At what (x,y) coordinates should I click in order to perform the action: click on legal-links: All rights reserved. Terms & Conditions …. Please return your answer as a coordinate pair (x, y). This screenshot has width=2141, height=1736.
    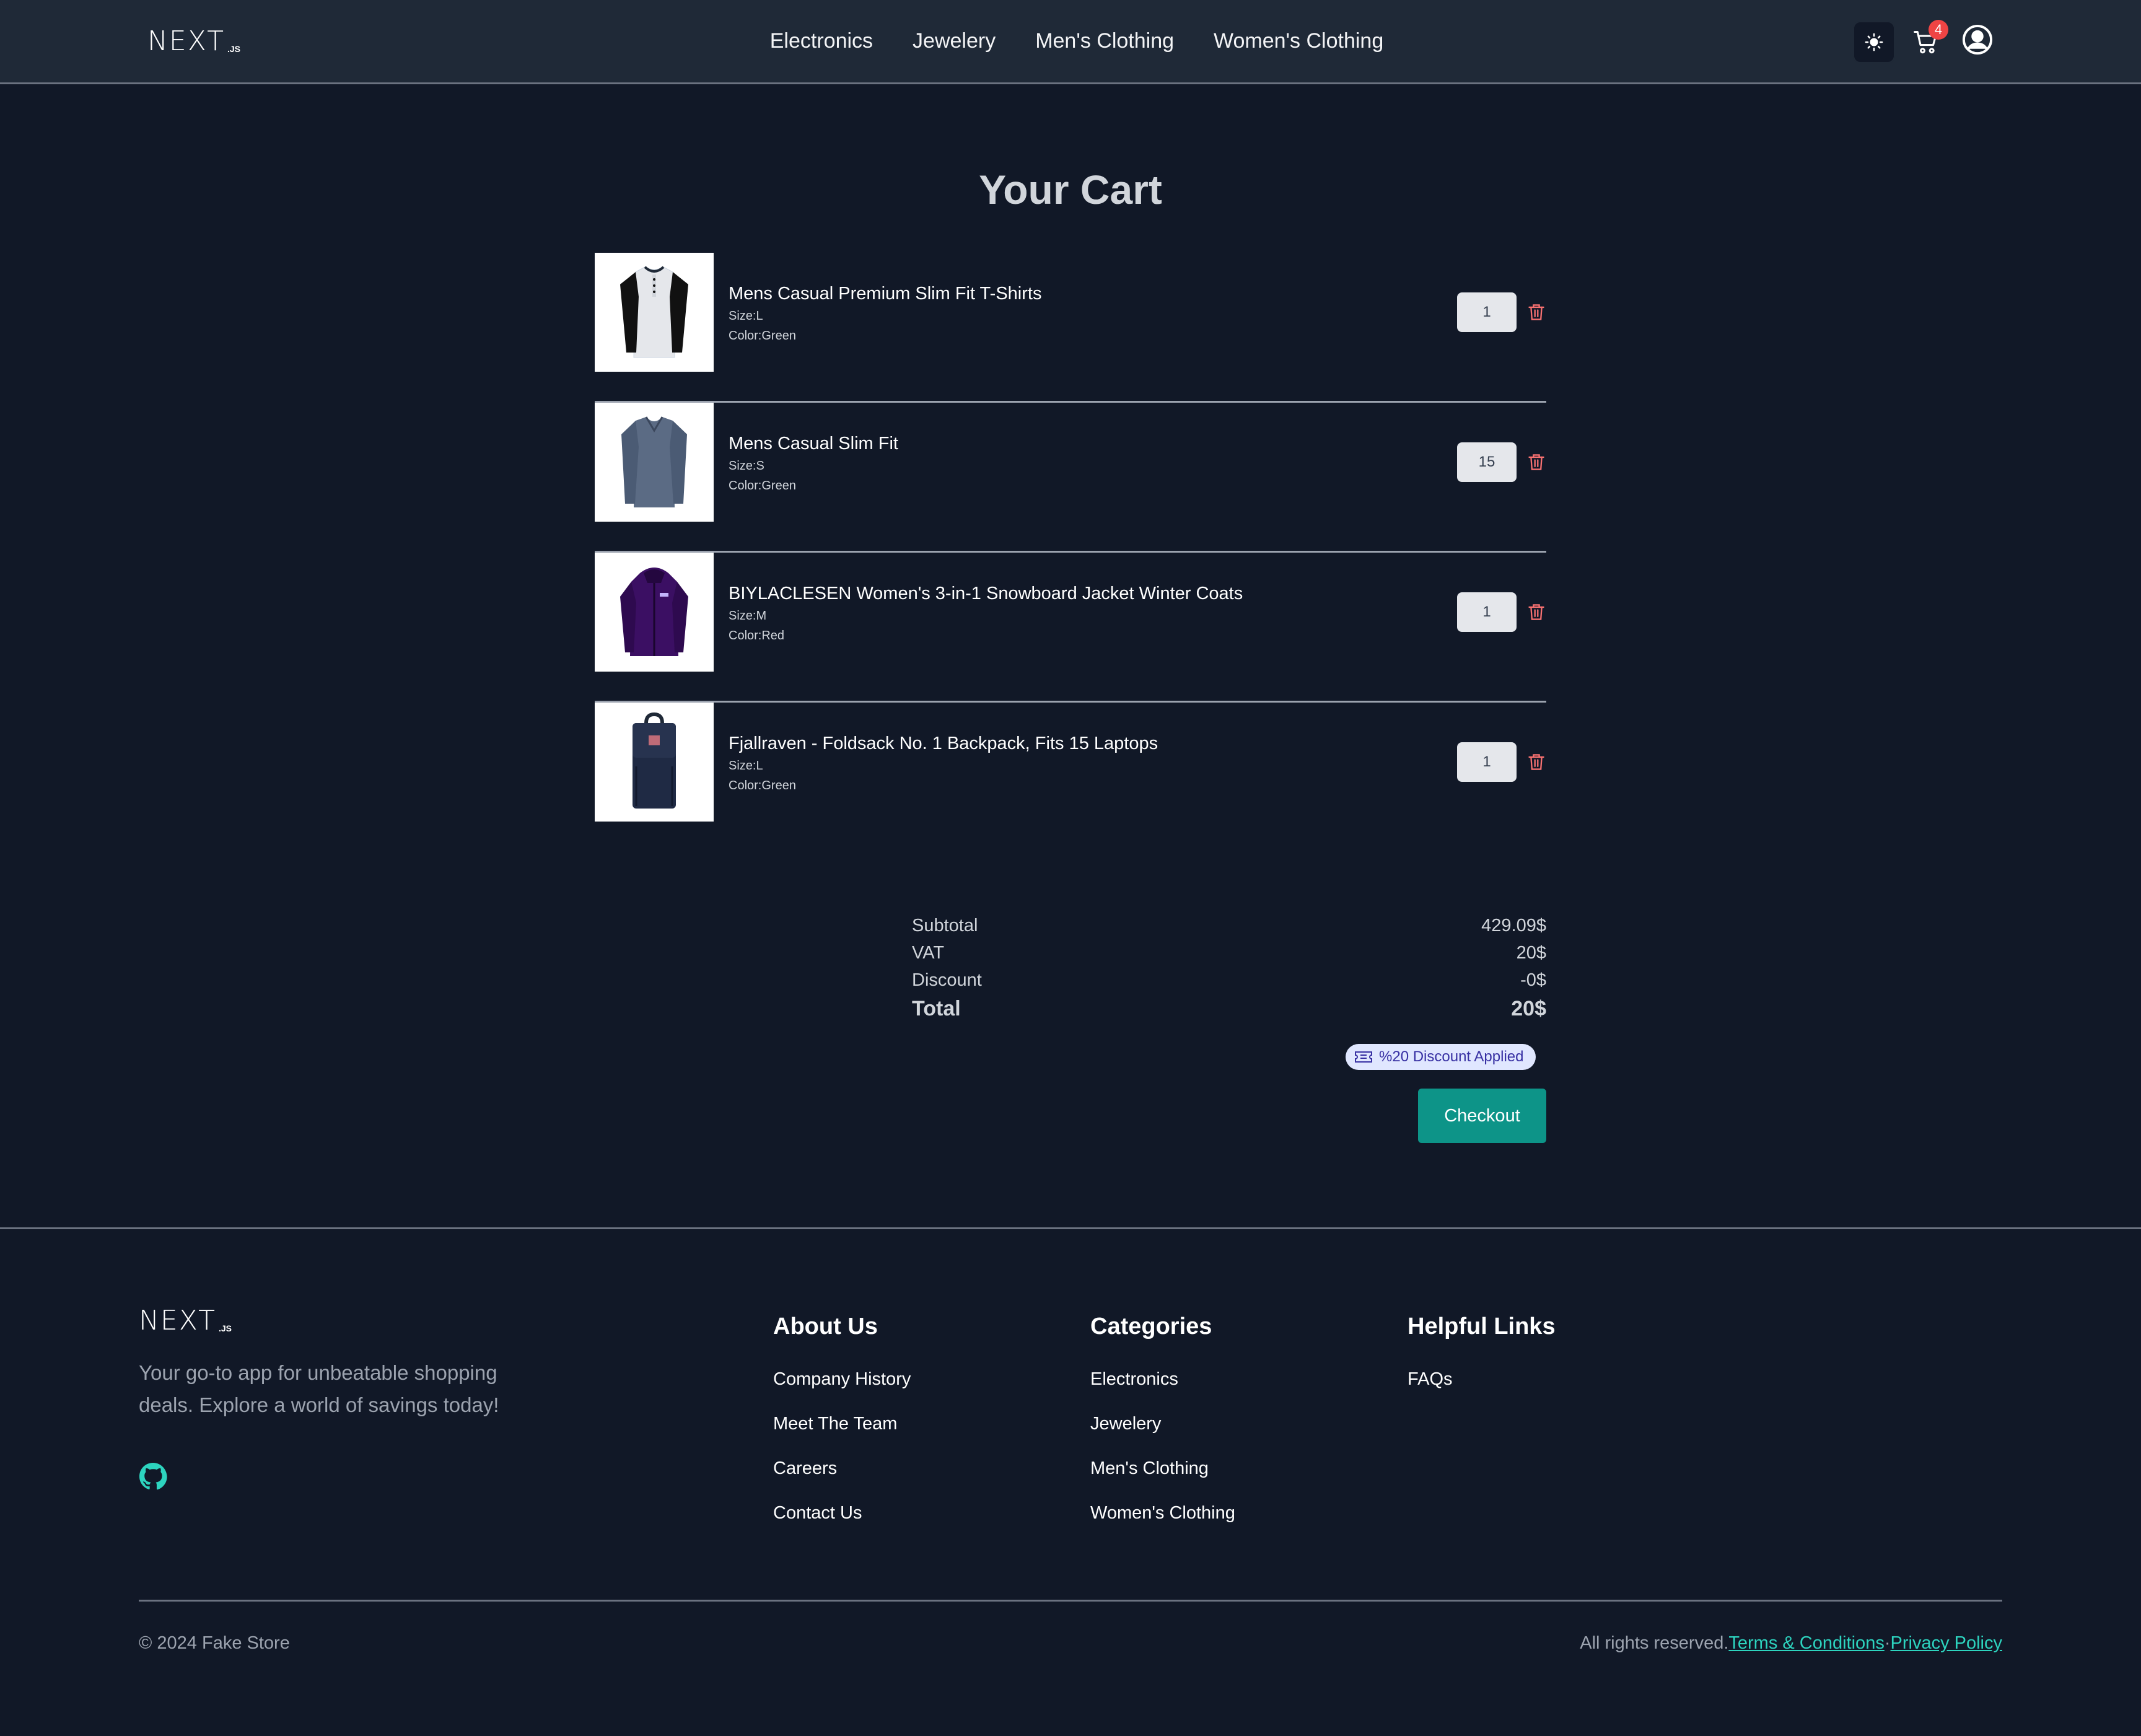
    Looking at the image, I should click on (1791, 1644).